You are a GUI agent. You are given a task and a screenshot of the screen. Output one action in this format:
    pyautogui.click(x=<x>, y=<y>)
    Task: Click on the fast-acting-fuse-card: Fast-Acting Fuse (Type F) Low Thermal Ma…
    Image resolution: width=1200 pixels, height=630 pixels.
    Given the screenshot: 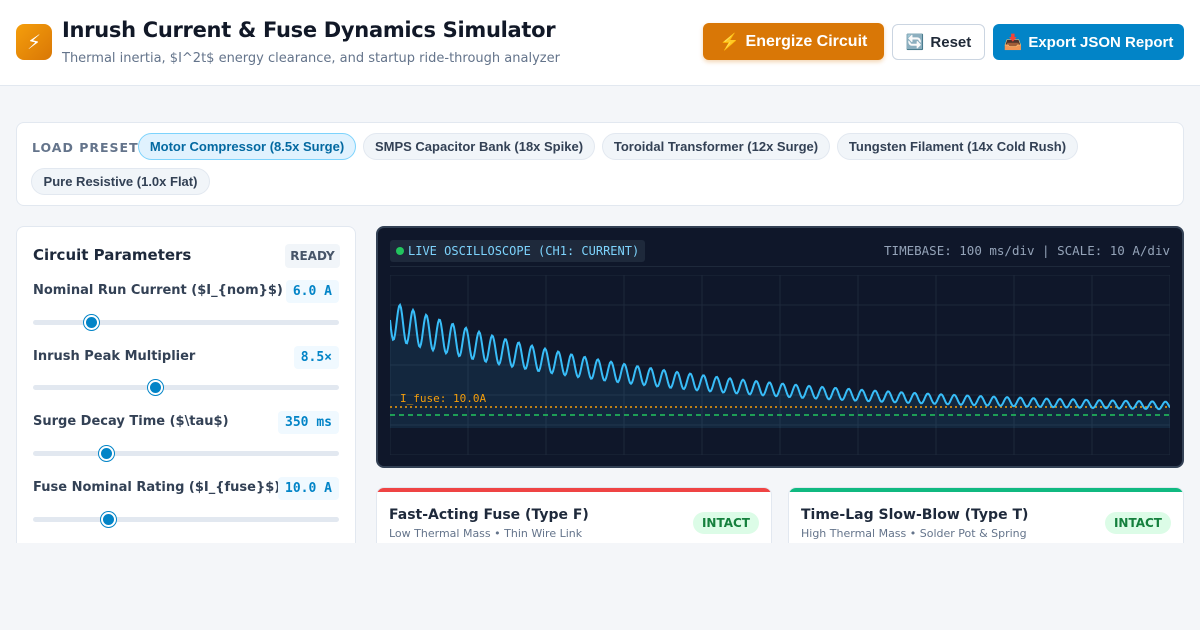 What is the action you would take?
    pyautogui.click(x=574, y=515)
    